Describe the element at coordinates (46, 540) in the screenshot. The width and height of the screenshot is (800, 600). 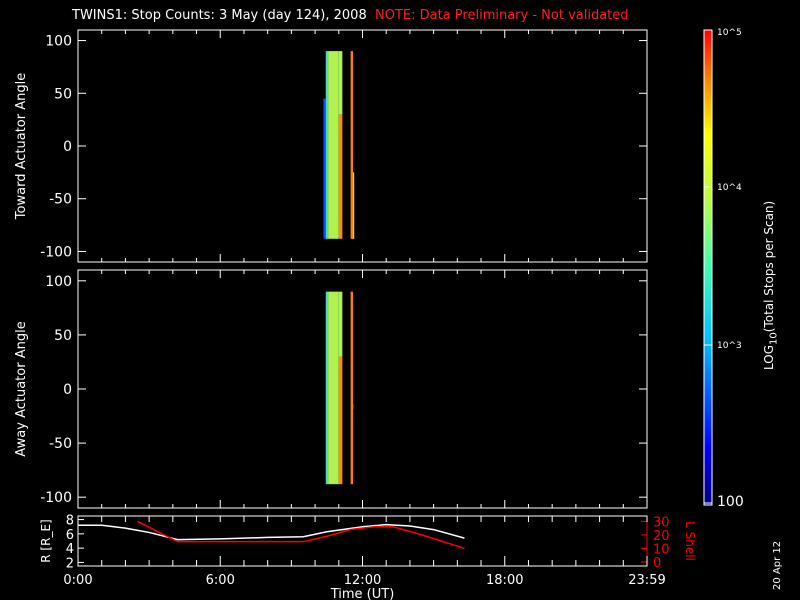
I see `y-axis-label: R [R_E]` at that location.